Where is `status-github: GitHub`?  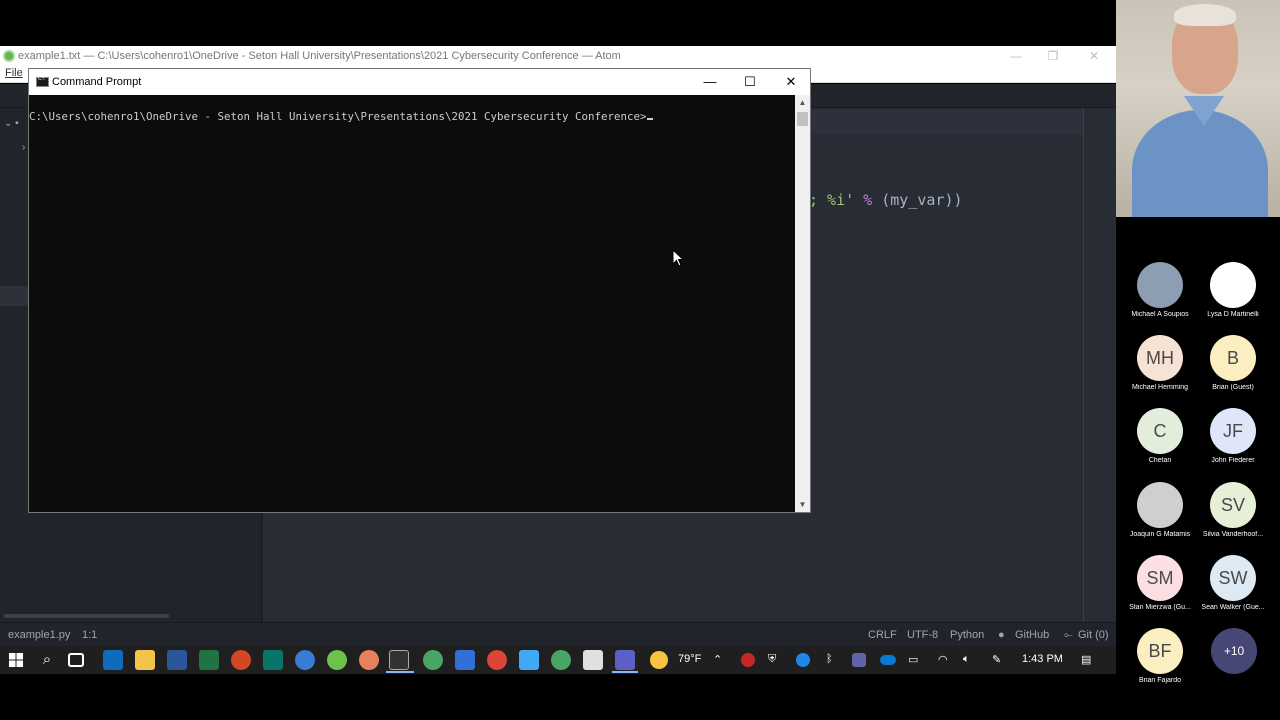 status-github: GitHub is located at coordinates (1032, 635).